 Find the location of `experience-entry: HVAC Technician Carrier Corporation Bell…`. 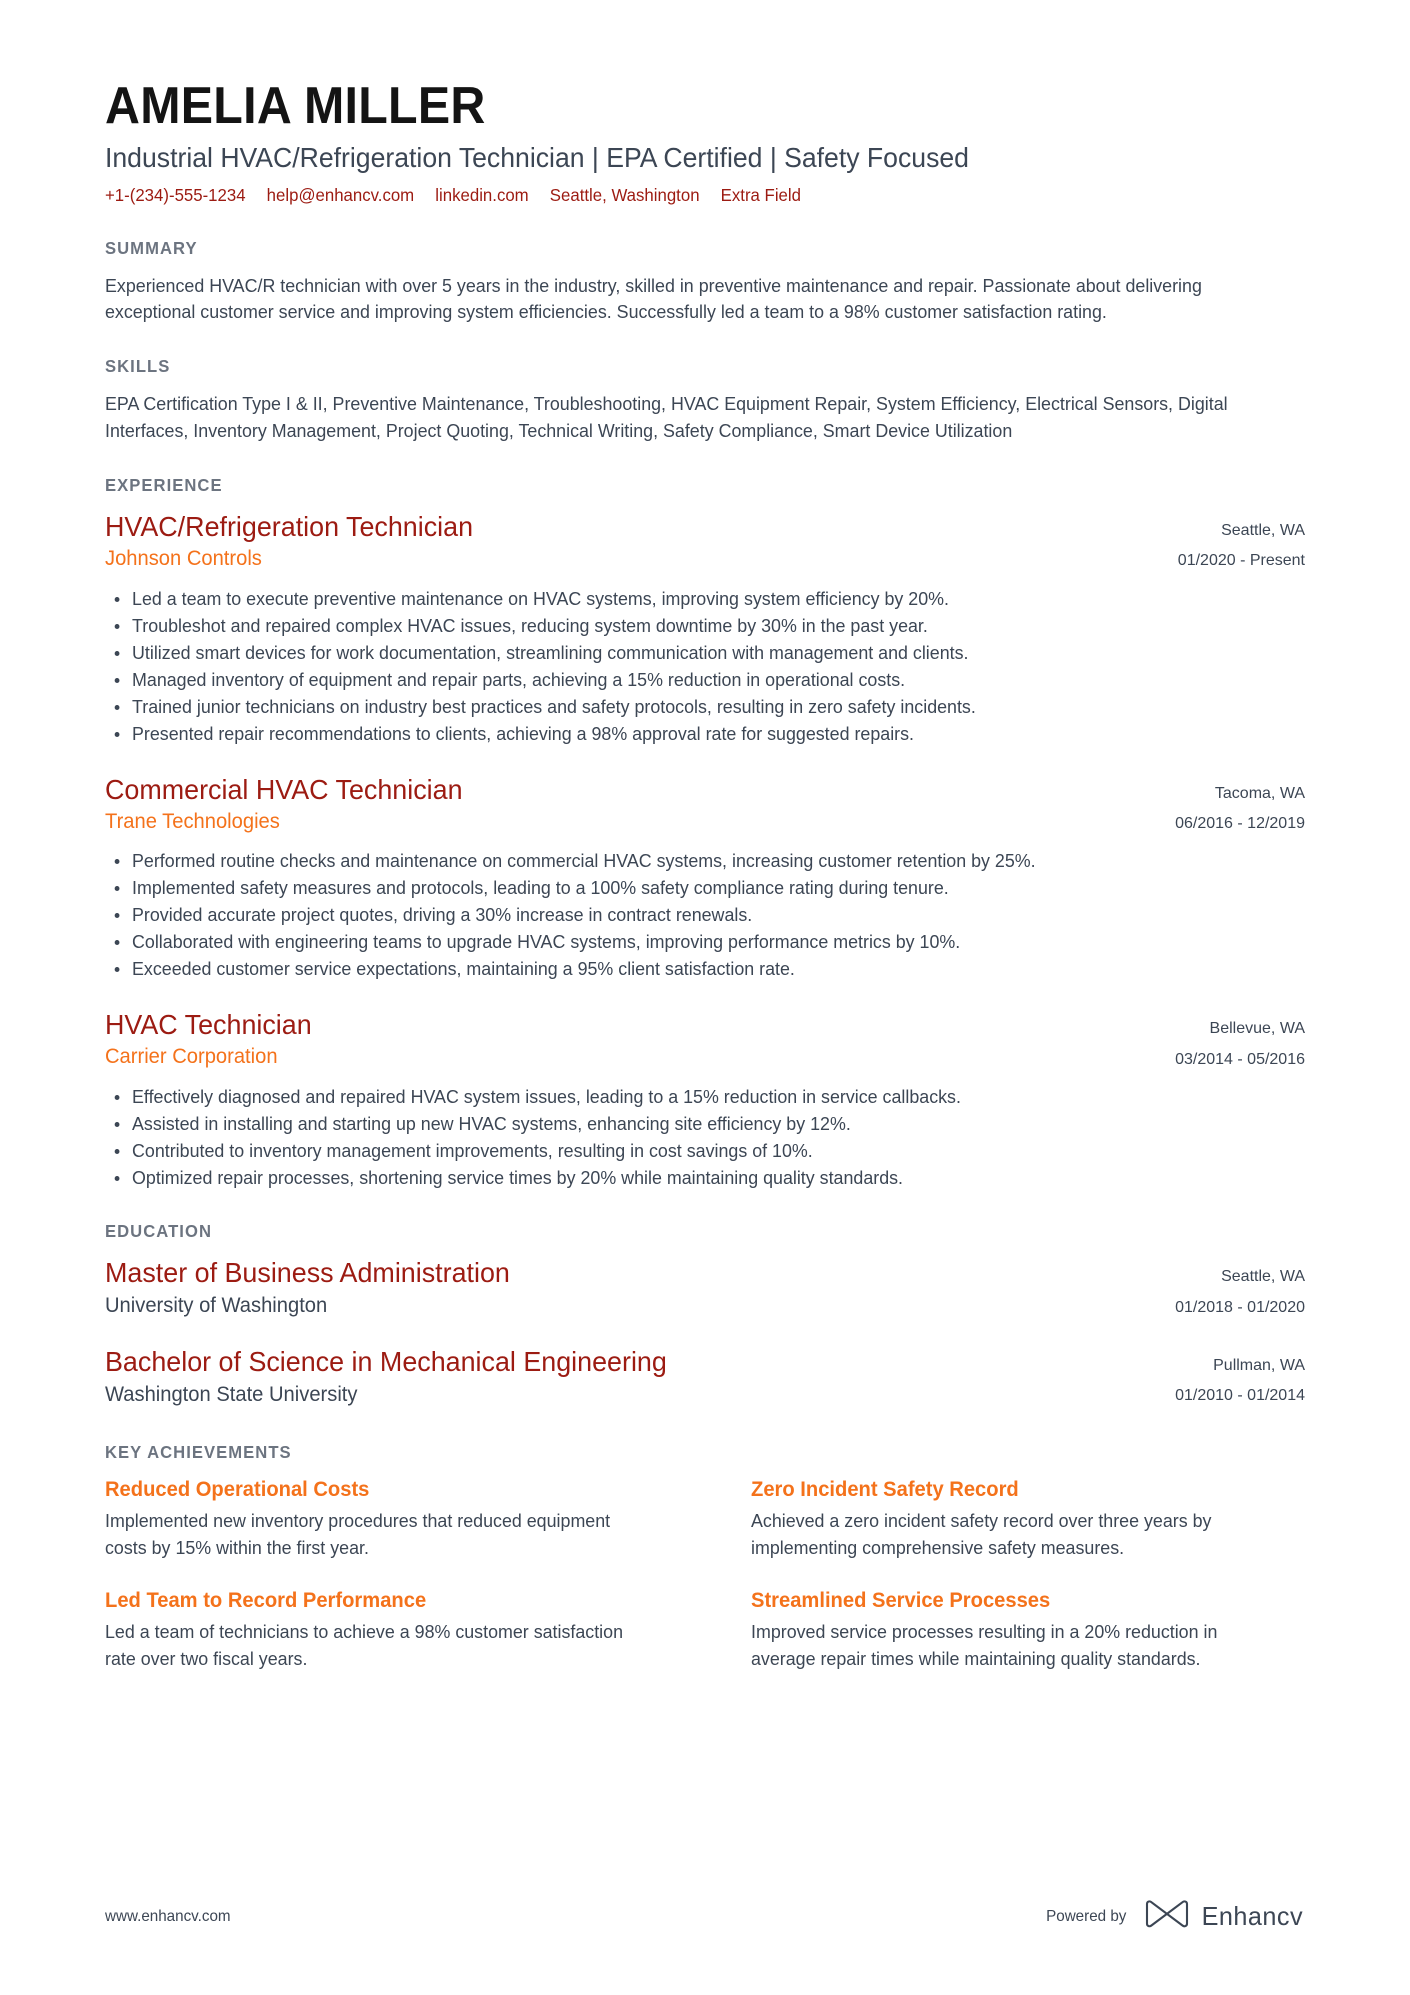

experience-entry: HVAC Technician Carrier Corporation Bell… is located at coordinates (705, 1099).